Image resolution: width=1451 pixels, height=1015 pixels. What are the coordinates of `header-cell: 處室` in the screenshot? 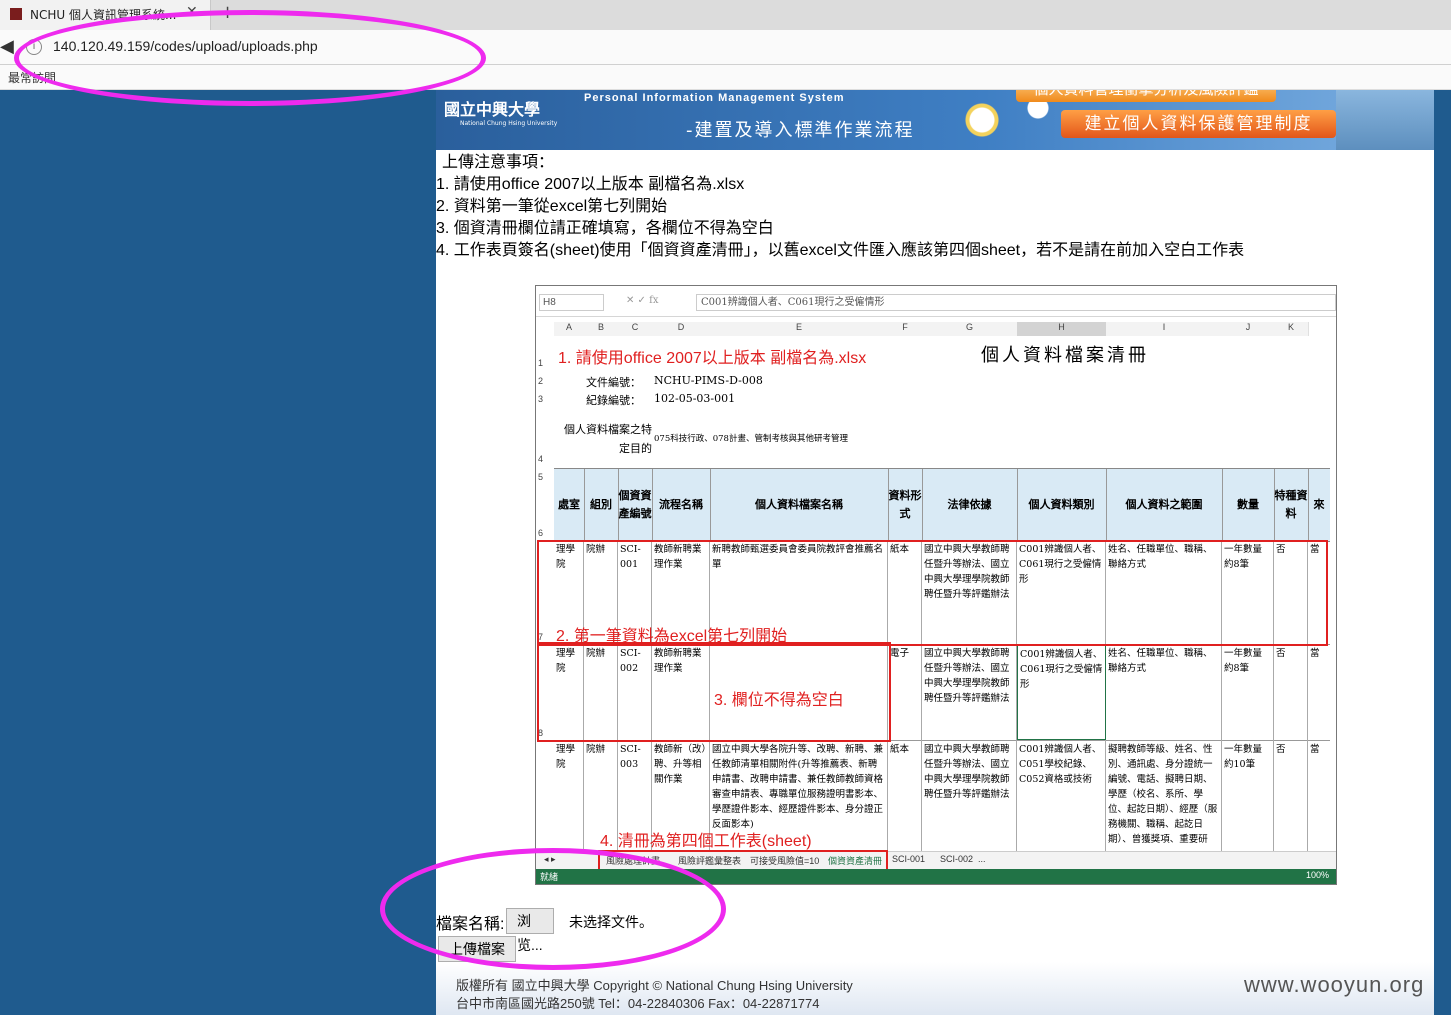 It's located at (569, 505).